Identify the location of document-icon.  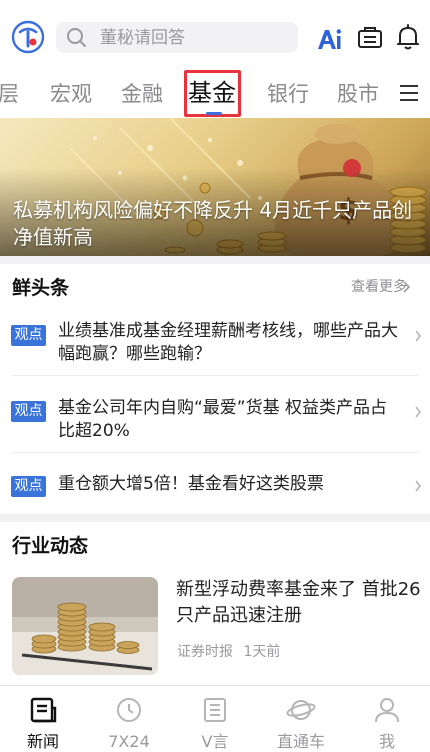
(215, 710).